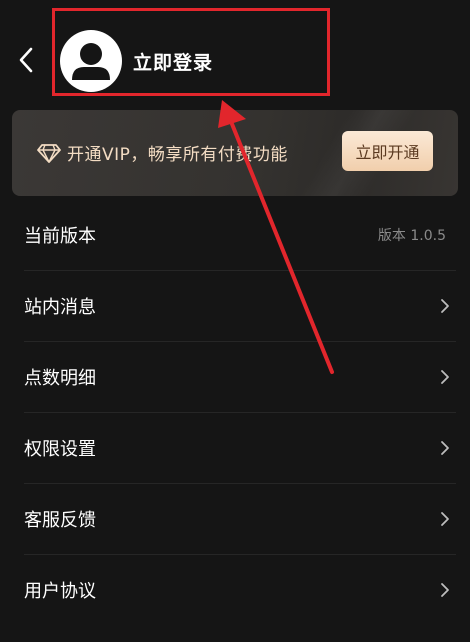 This screenshot has width=470, height=642. What do you see at coordinates (235, 519) in the screenshot?
I see `menu-item-feedback: 客服反馈` at bounding box center [235, 519].